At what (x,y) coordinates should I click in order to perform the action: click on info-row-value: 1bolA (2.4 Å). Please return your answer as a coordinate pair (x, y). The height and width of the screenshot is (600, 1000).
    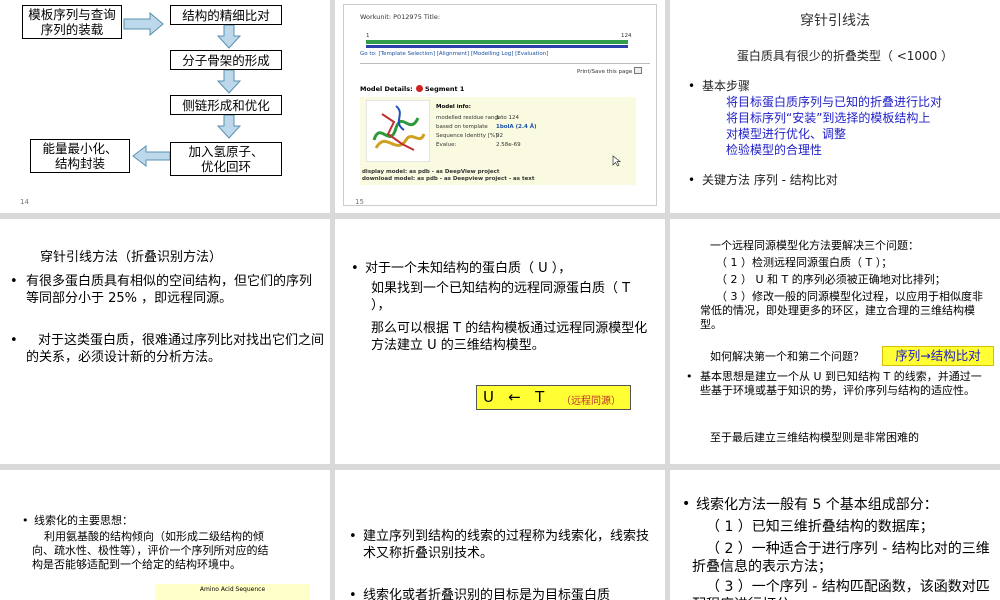
    Looking at the image, I should click on (516, 127).